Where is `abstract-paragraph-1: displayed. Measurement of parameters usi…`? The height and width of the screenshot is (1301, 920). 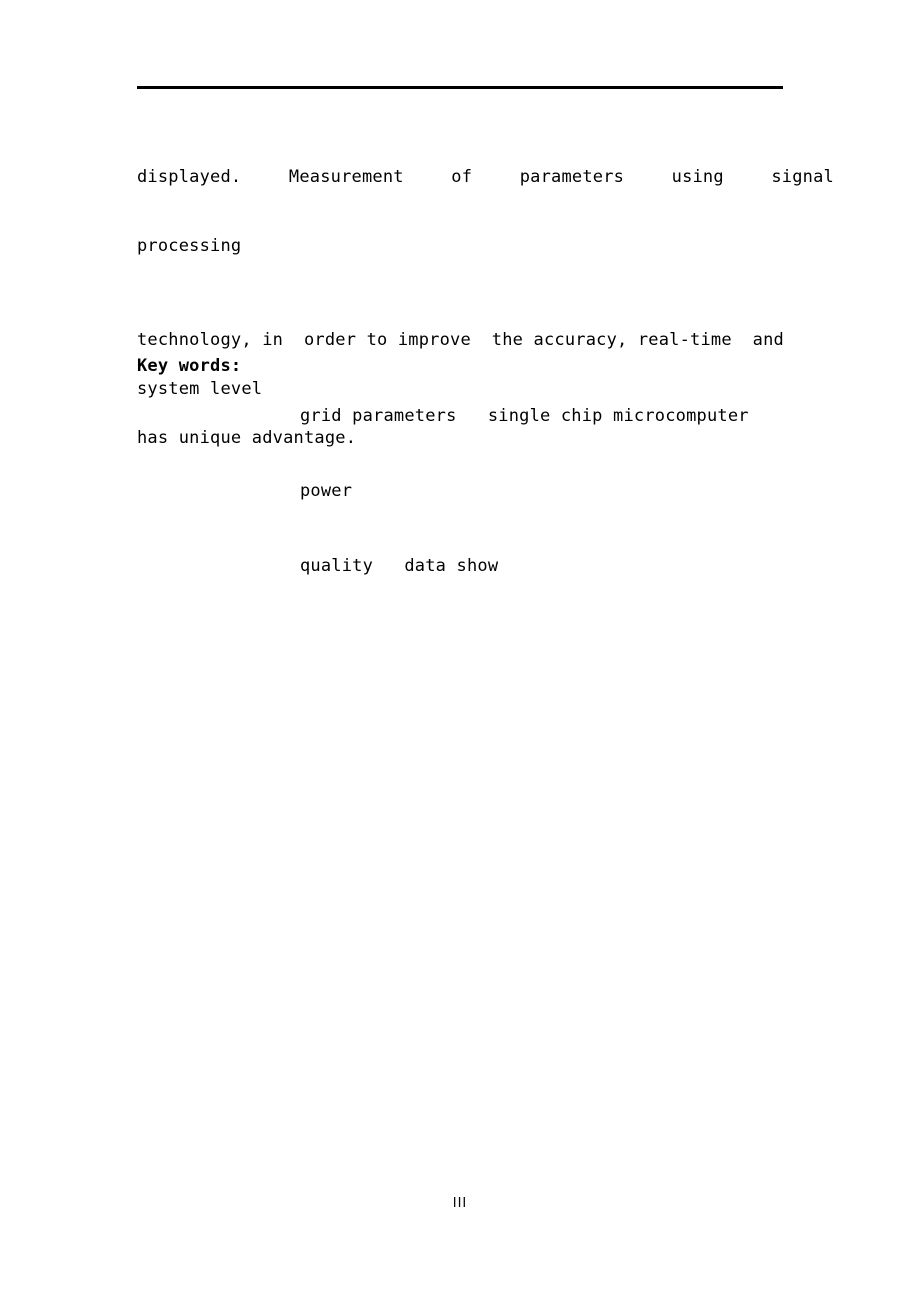
abstract-paragraph-1: displayed. Measurement of parameters usi… is located at coordinates (485, 212).